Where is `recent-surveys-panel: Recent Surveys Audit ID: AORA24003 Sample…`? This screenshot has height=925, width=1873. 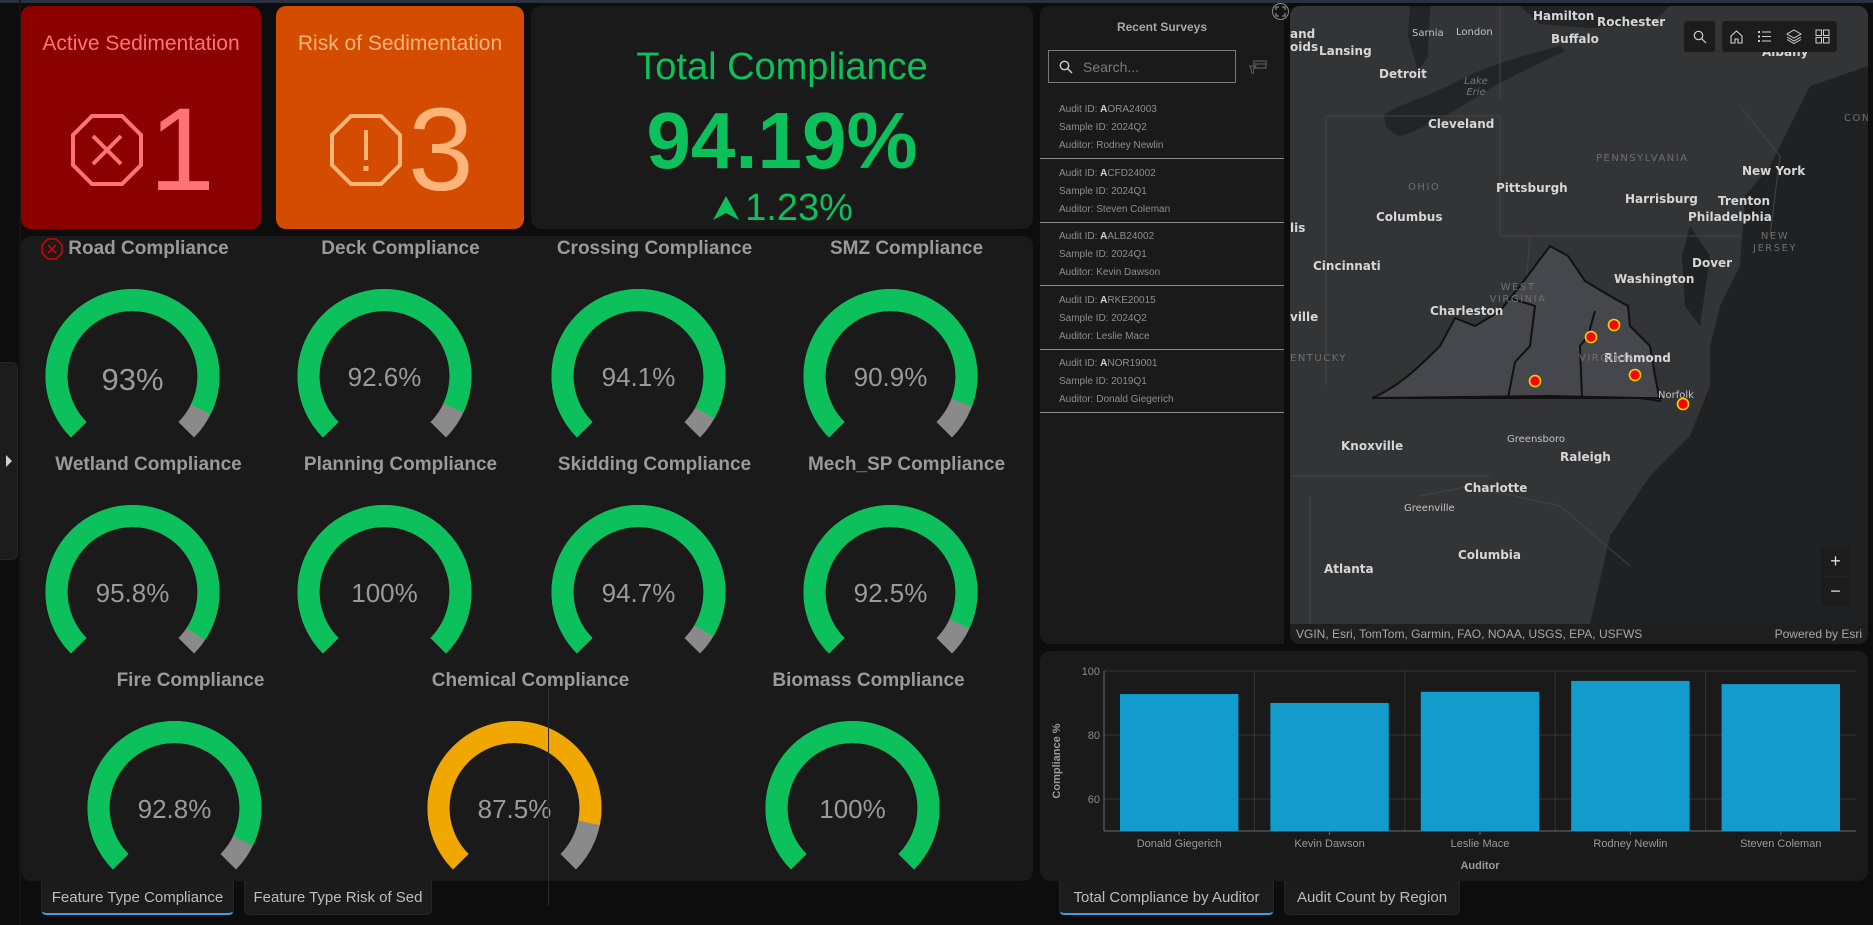
recent-surveys-panel: Recent Surveys Audit ID: AORA24003 Sample… is located at coordinates (1162, 325).